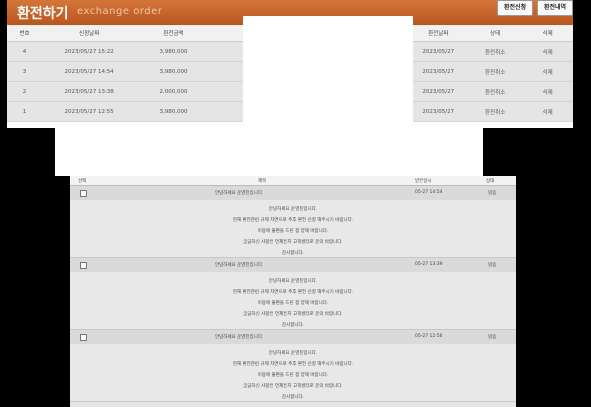 The height and width of the screenshot is (407, 591). Describe the element at coordinates (293, 337) in the screenshot. I see `notice-row: 안녕하세요 운영진입니다. 05-27 12:56 읽음` at that location.